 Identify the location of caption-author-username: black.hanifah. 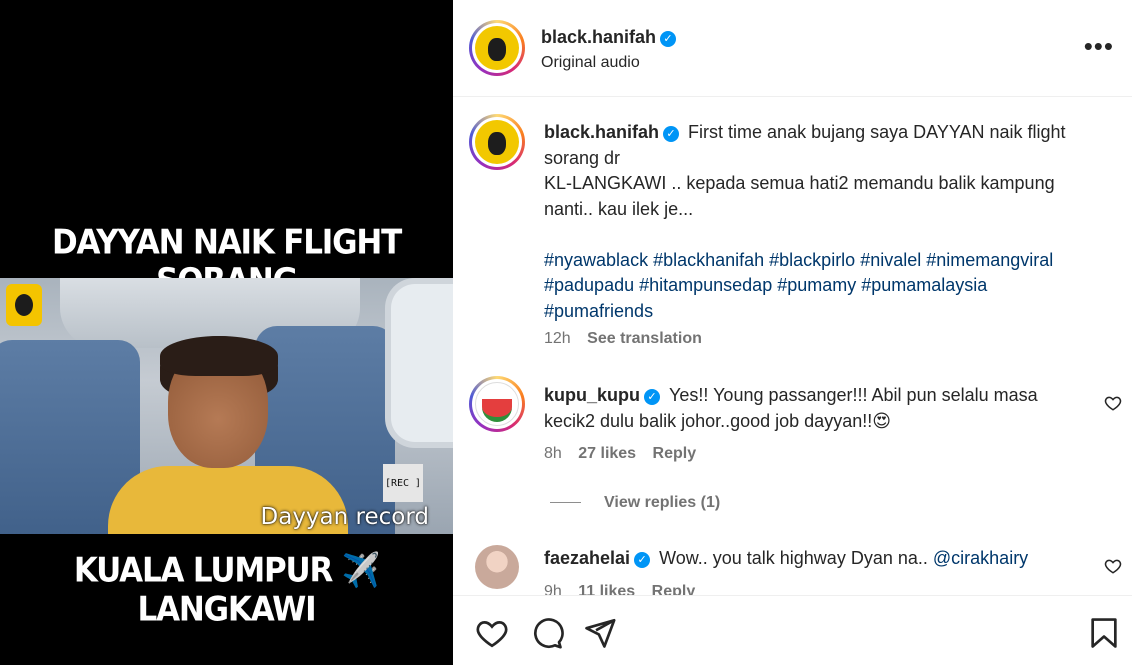
(601, 132).